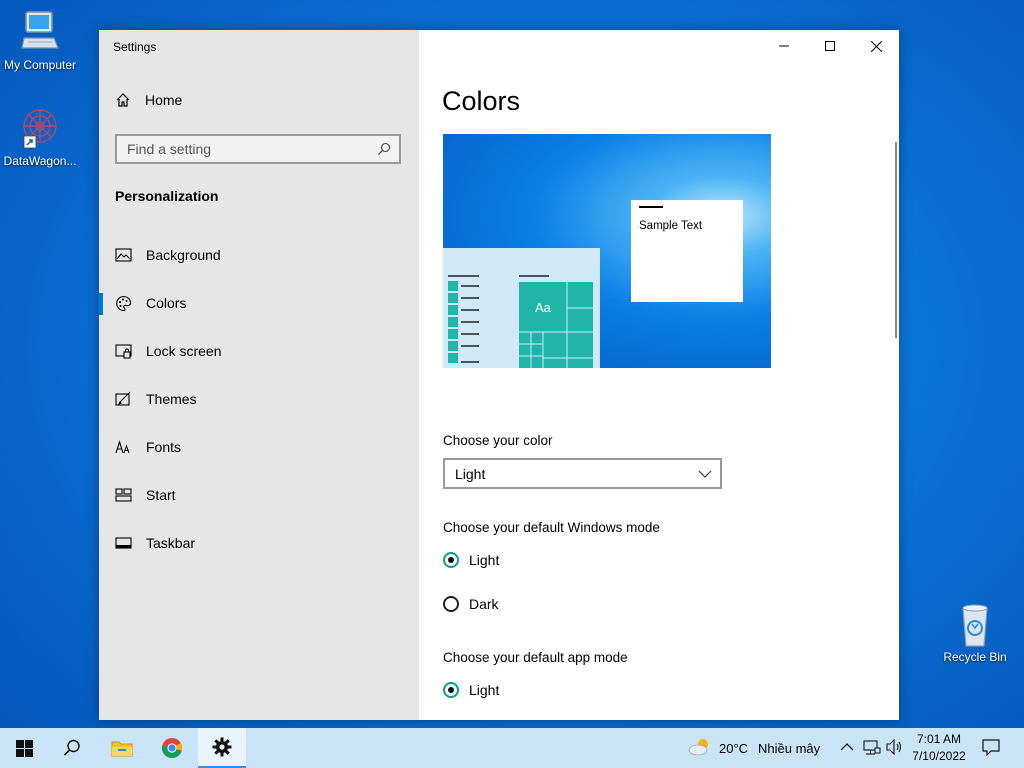  Describe the element at coordinates (733, 748) in the screenshot. I see `weather-temp: 20°C` at that location.